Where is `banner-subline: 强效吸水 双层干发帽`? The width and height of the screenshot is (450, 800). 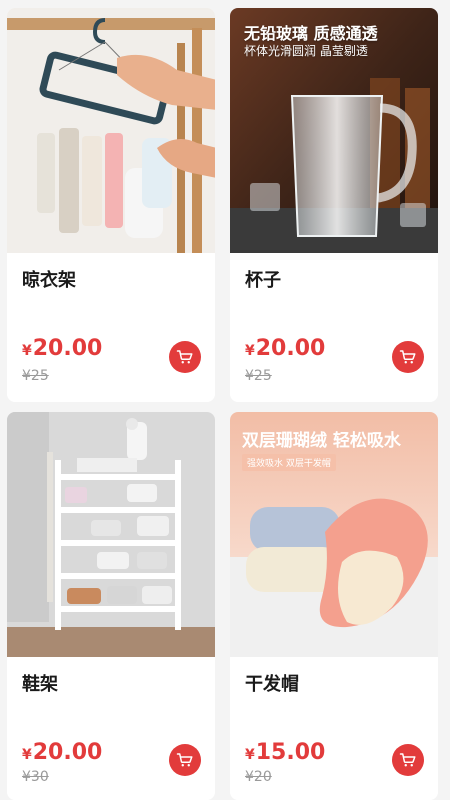 banner-subline: 强效吸水 双层干发帽 is located at coordinates (289, 462).